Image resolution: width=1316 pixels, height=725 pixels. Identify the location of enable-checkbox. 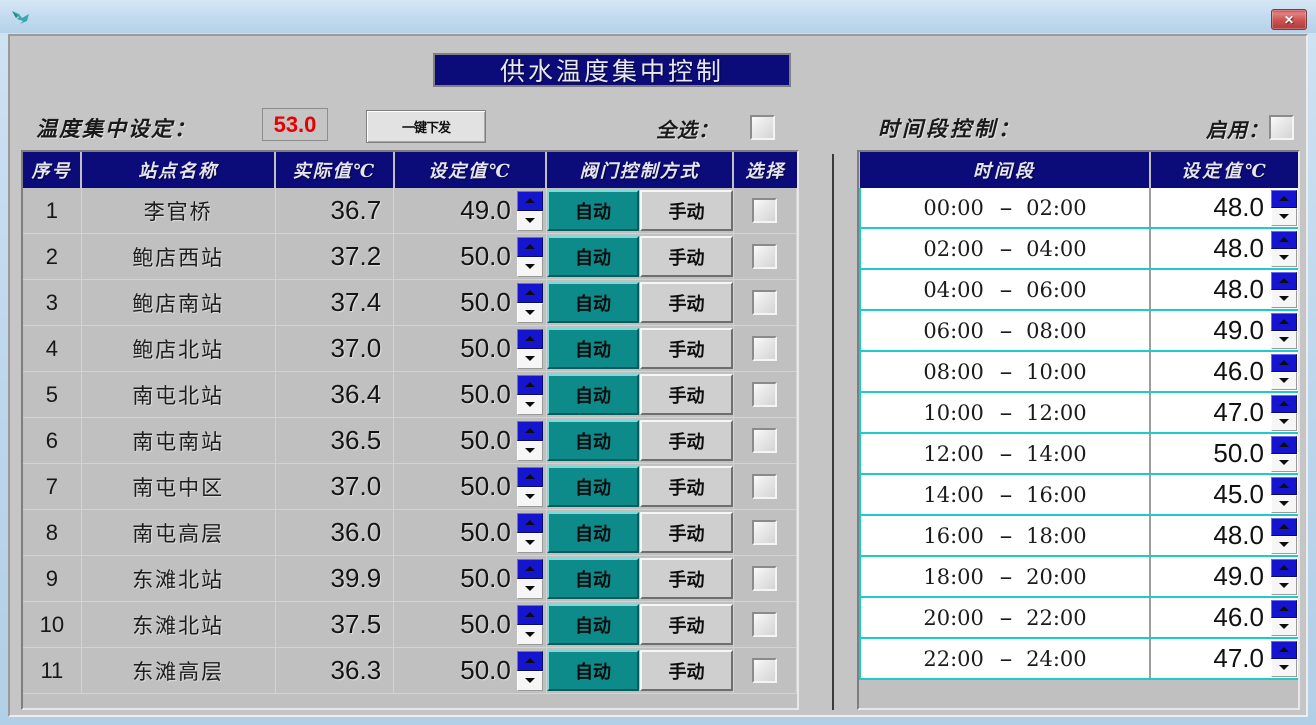
(1281, 127).